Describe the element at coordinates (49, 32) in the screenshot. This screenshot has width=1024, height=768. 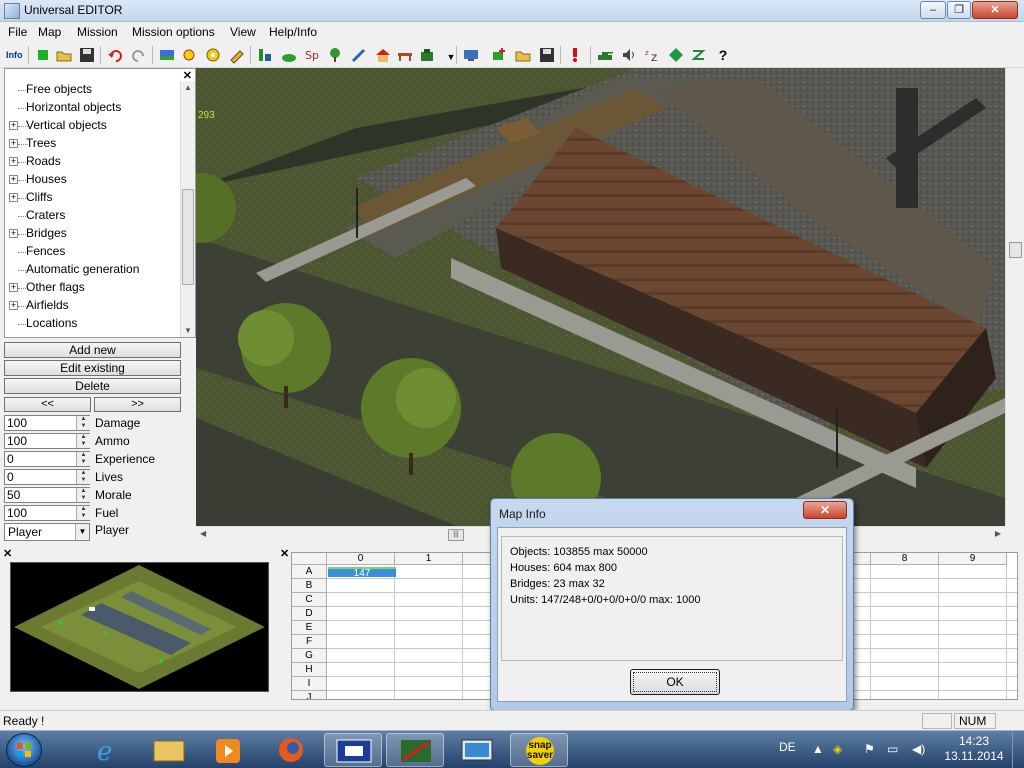
I see `menu-map: Map` at that location.